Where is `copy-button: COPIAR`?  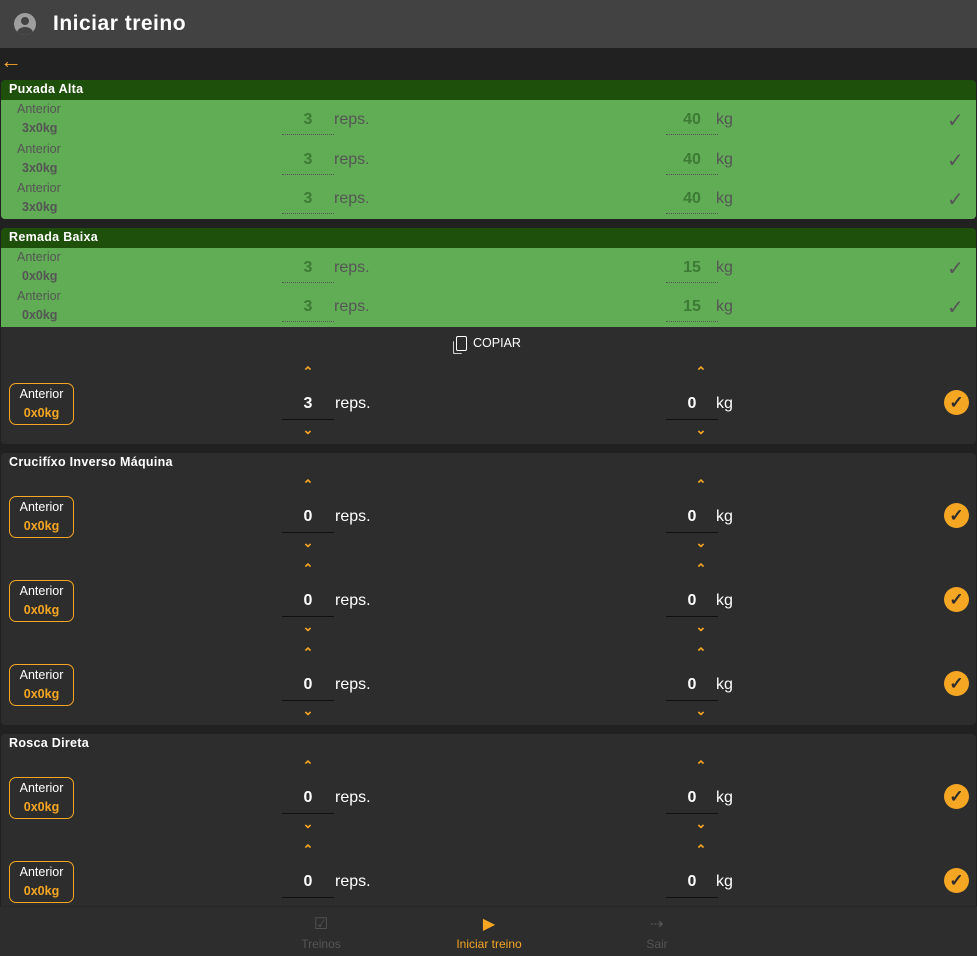 copy-button: COPIAR is located at coordinates (488, 343).